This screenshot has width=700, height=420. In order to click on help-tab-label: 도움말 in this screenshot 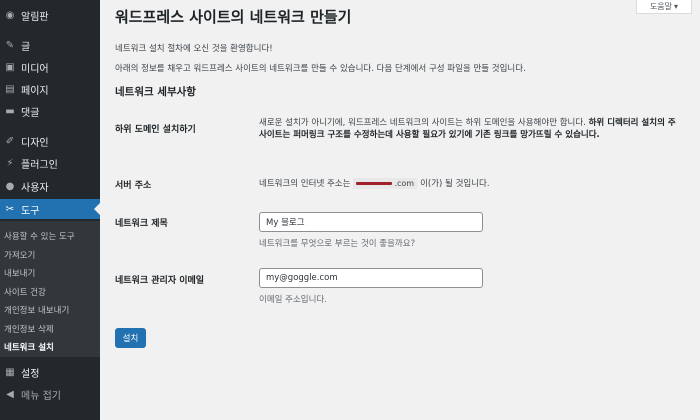, I will do `click(661, 6)`.